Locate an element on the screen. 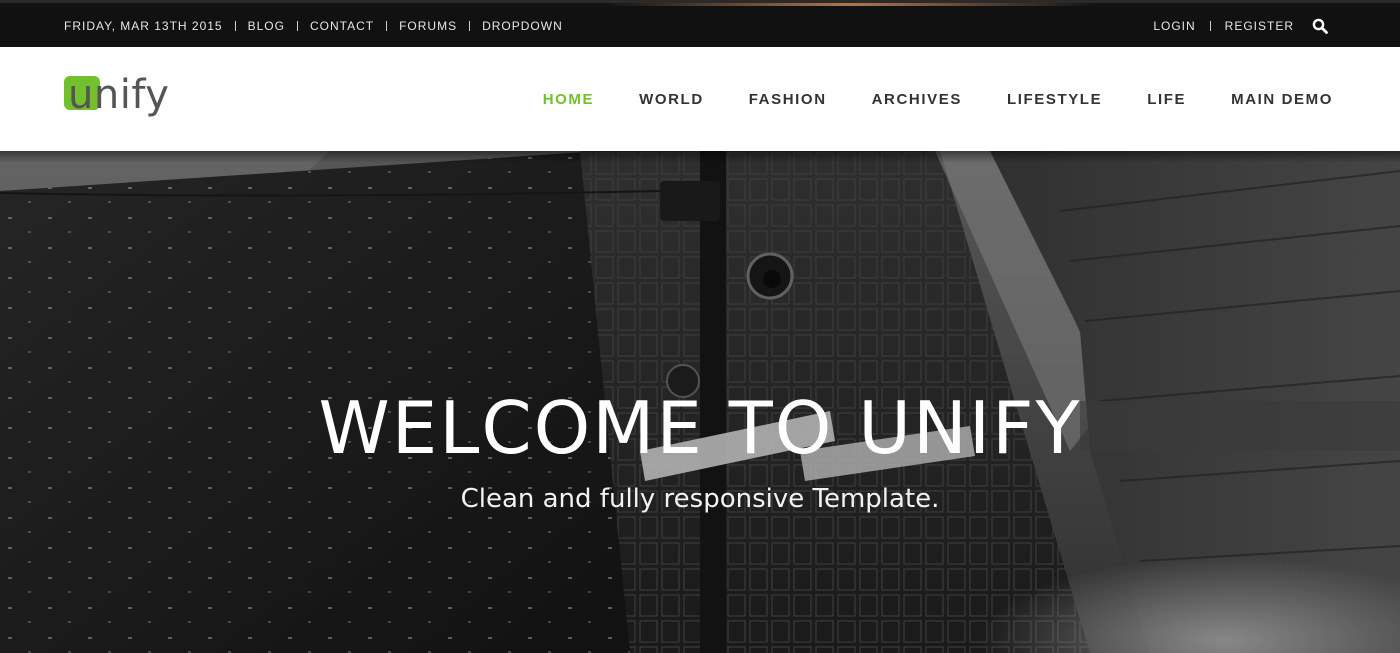 This screenshot has width=1400, height=653. nav-item-archives: ARCHIVES is located at coordinates (917, 99).